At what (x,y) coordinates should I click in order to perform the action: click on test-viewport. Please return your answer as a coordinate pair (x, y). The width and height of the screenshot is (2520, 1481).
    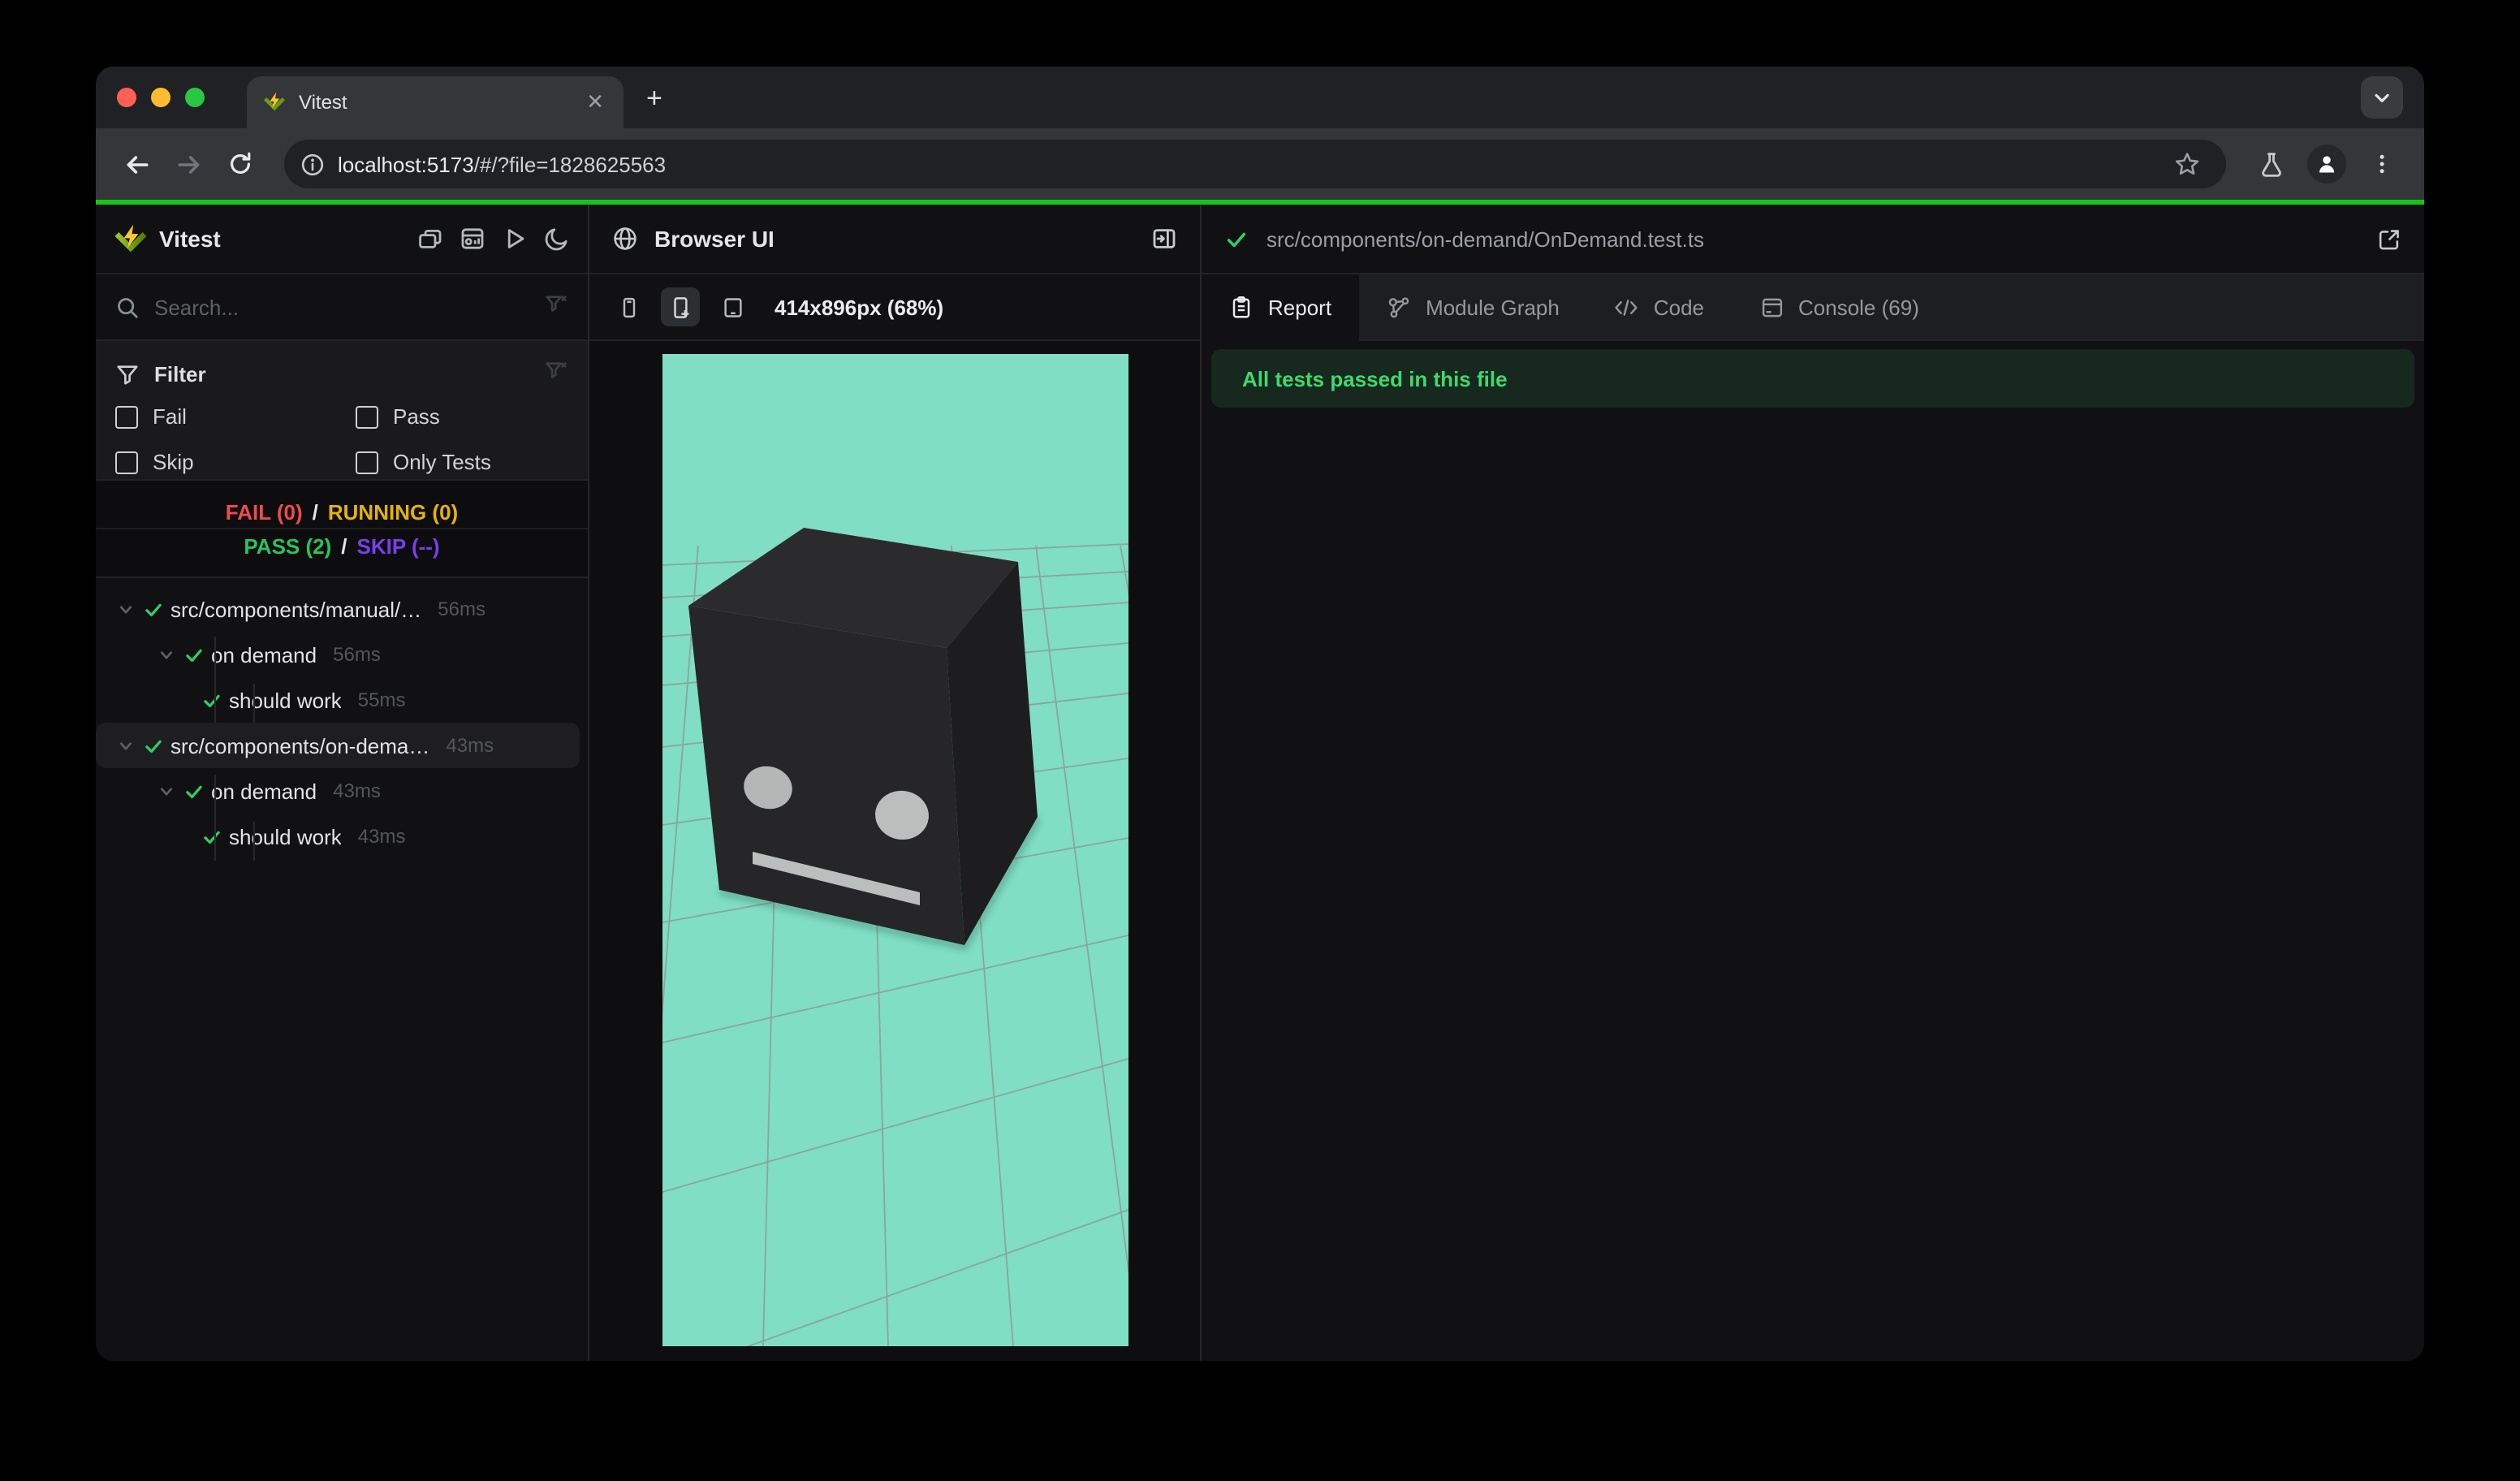
    Looking at the image, I should click on (895, 850).